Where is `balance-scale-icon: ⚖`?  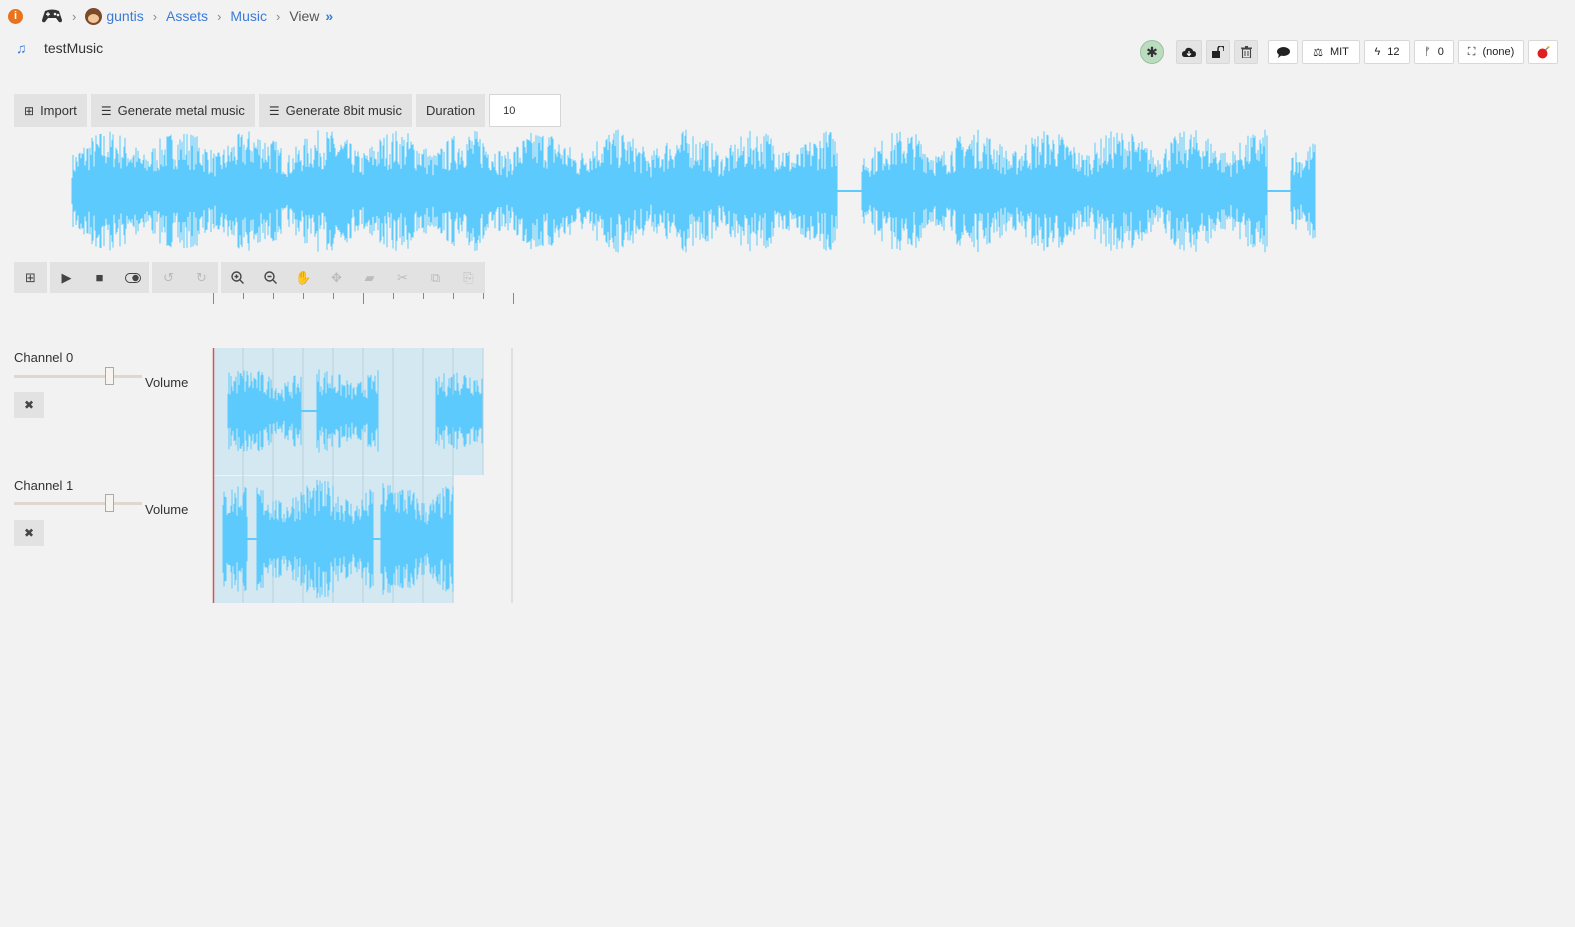
balance-scale-icon: ⚖ is located at coordinates (1318, 52).